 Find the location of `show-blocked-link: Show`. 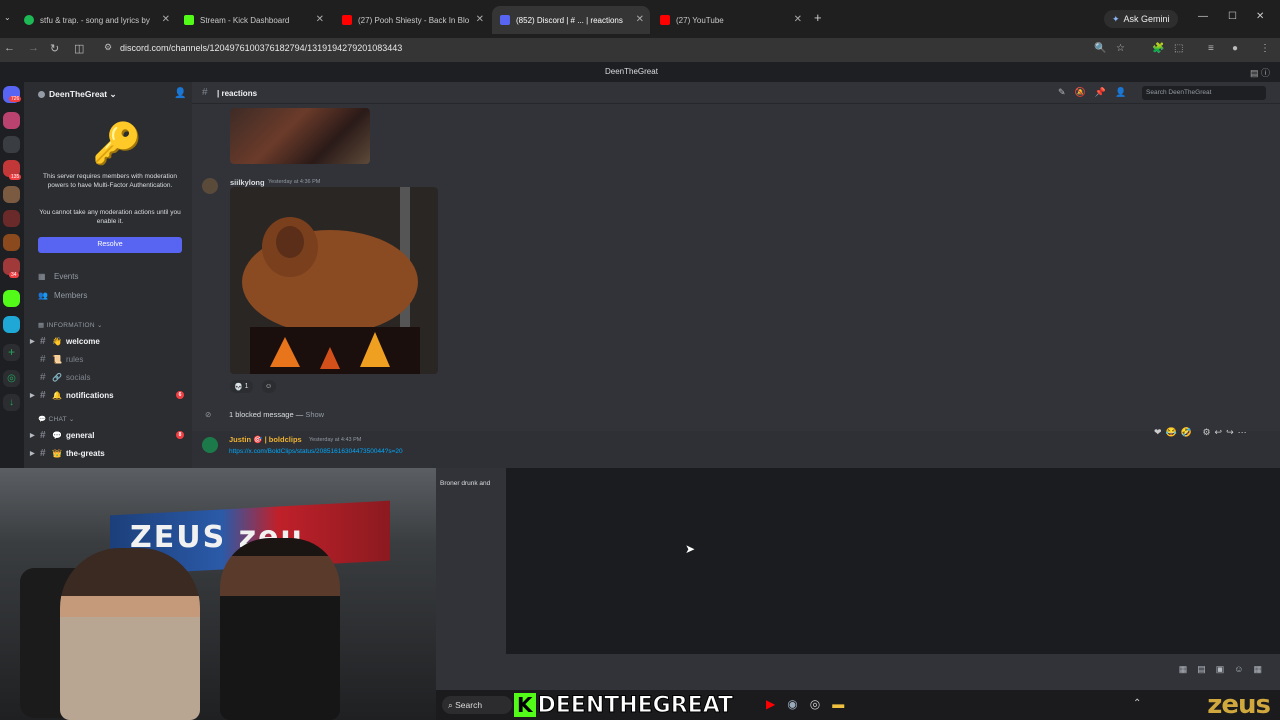

show-blocked-link: Show is located at coordinates (314, 414).